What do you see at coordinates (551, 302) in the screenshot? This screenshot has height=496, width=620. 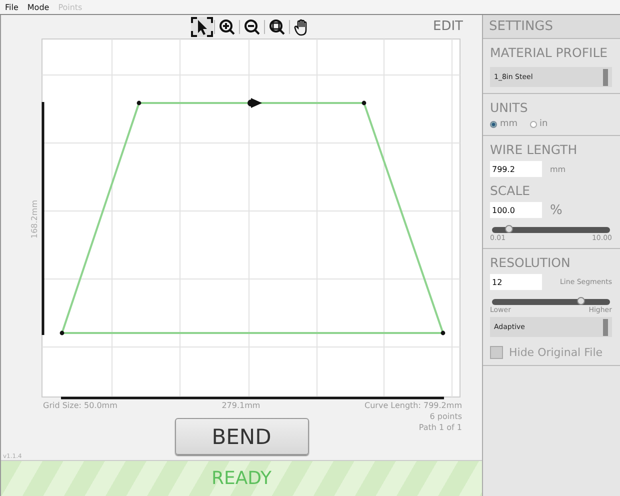 I see `resolution-slider` at bounding box center [551, 302].